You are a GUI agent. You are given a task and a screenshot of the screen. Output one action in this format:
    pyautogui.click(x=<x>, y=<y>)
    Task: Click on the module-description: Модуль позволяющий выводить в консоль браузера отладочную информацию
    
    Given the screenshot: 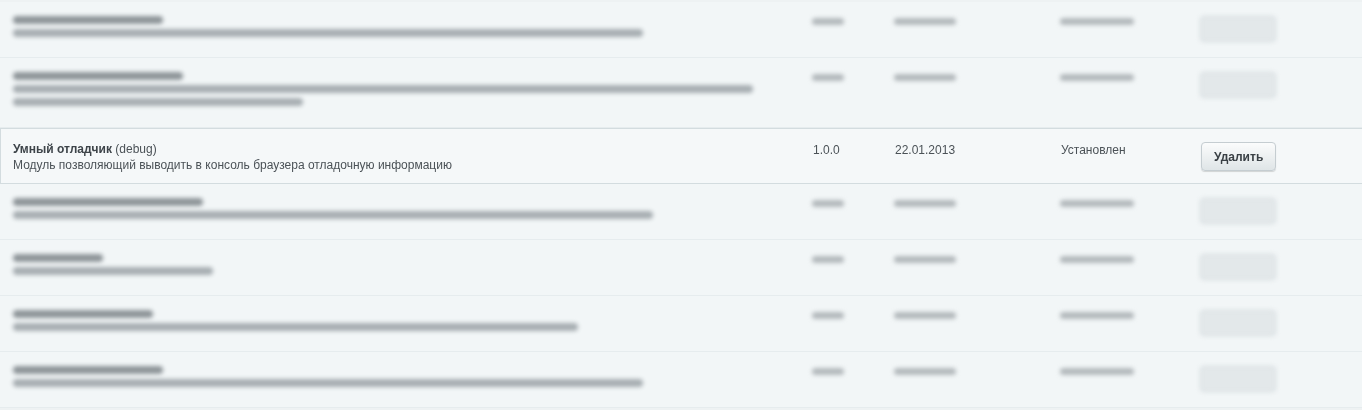 What is the action you would take?
    pyautogui.click(x=233, y=165)
    